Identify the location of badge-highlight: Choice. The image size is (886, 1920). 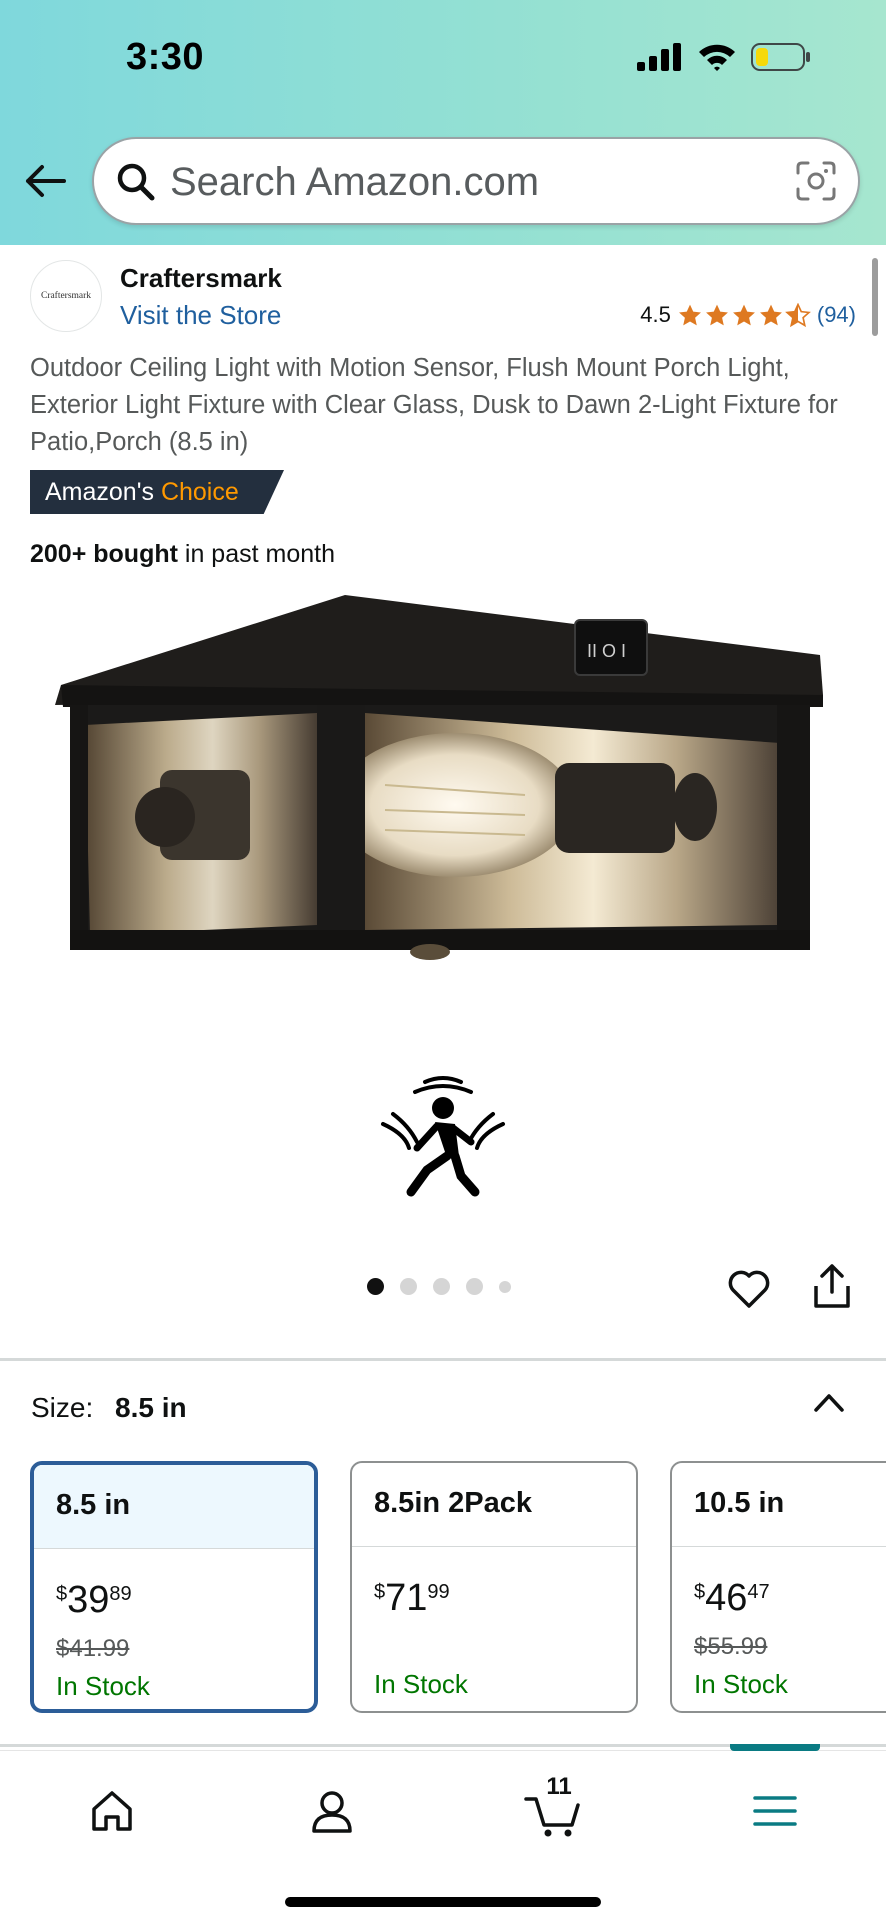
(199, 492).